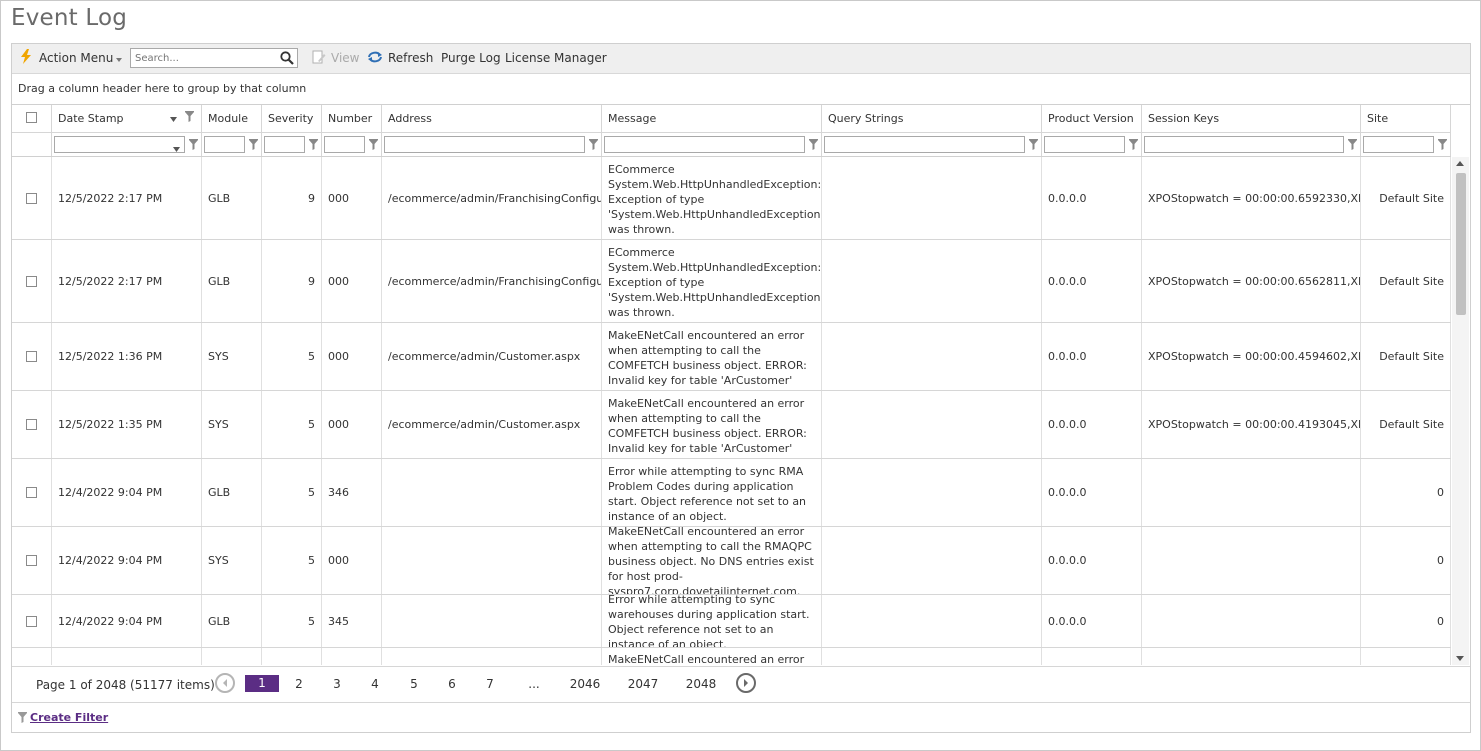  I want to click on table-row: MakeENetCall encountered an error when, so click(731, 656).